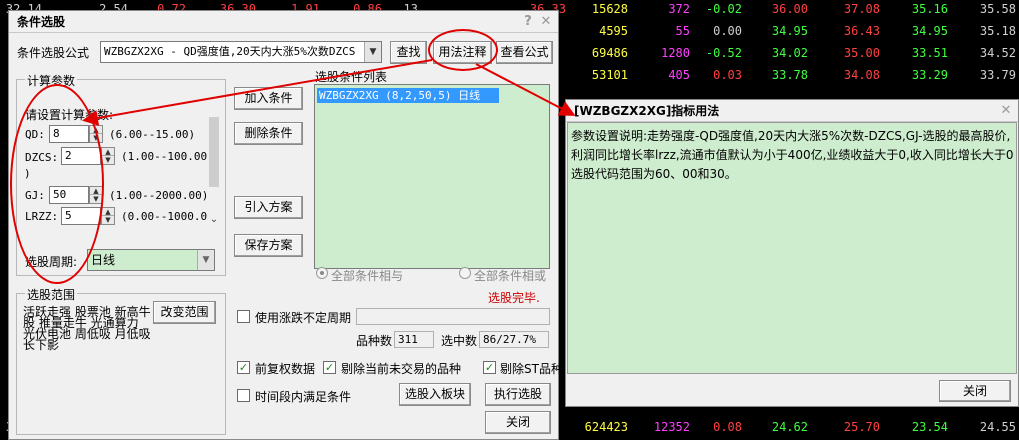  Describe the element at coordinates (518, 422) in the screenshot. I see `close-button: 关闭` at that location.